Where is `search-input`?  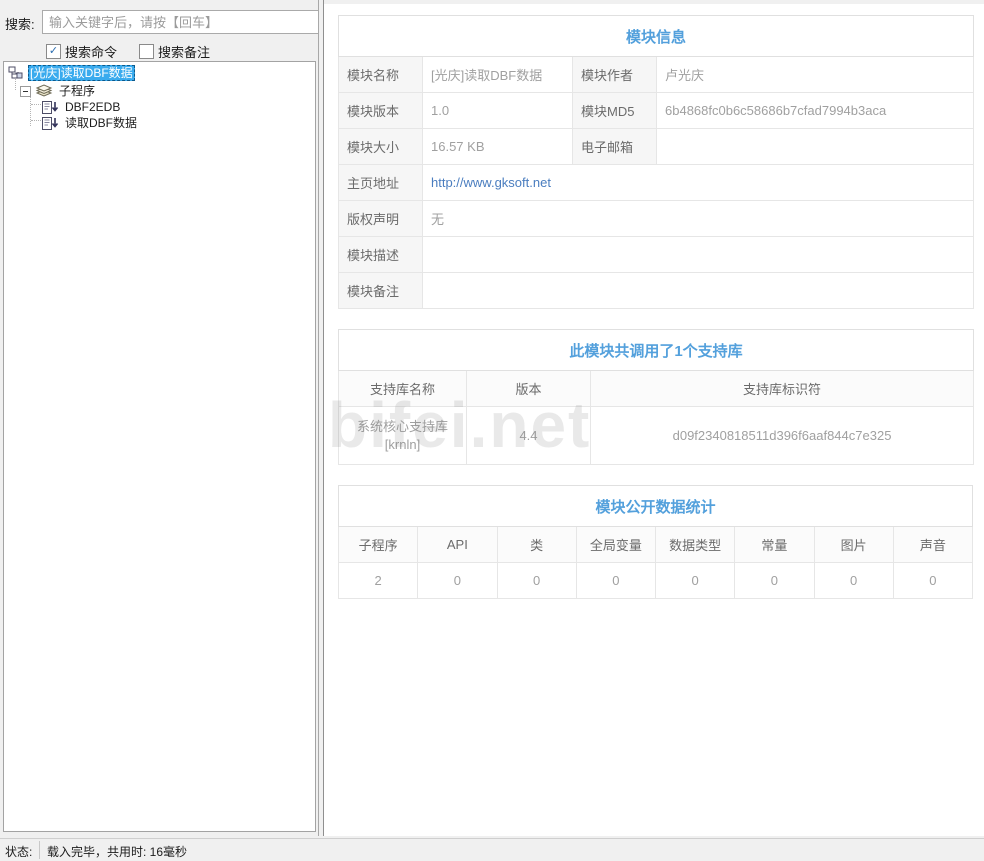 search-input is located at coordinates (185, 22).